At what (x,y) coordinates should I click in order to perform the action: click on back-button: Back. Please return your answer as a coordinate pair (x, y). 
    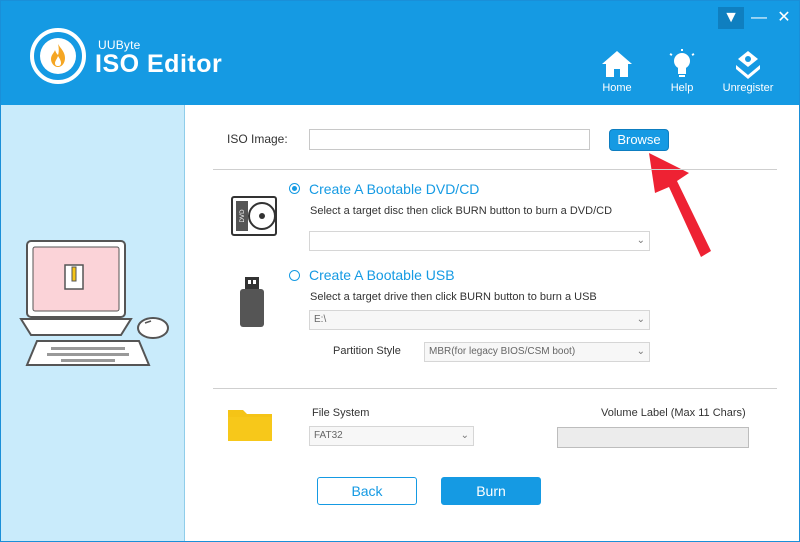
    Looking at the image, I should click on (367, 491).